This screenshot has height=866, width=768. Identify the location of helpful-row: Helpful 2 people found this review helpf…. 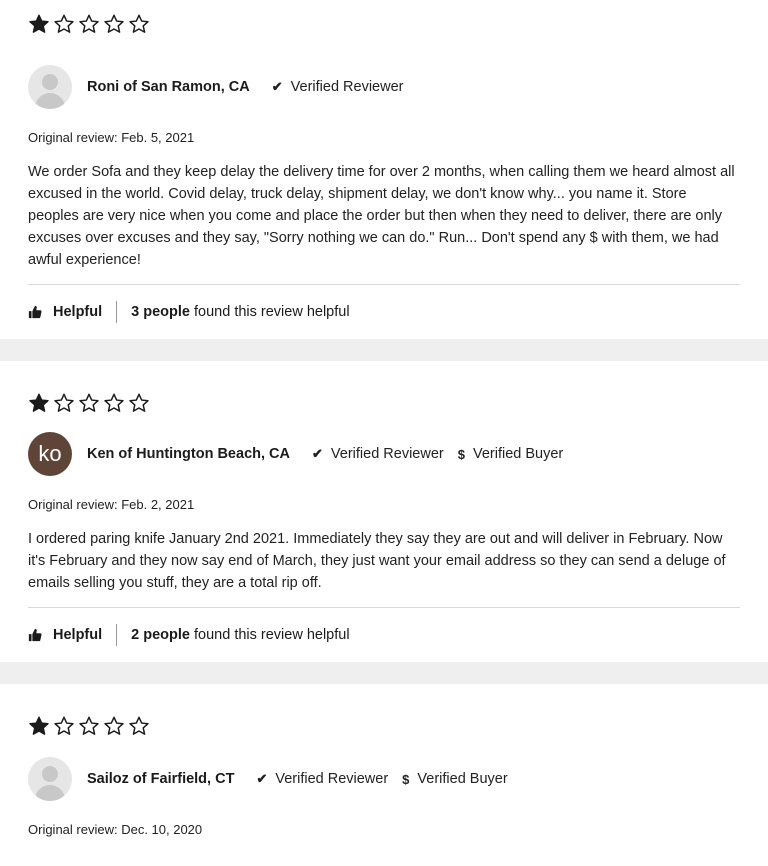
(384, 635).